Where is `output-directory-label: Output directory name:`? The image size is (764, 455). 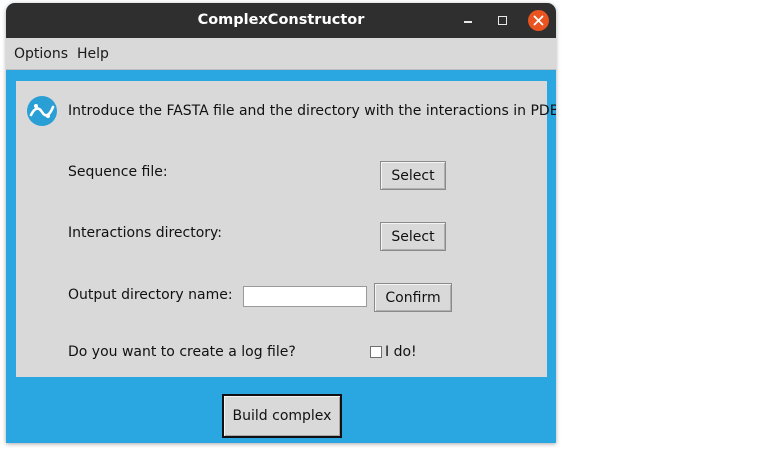
output-directory-label: Output directory name: is located at coordinates (150, 295).